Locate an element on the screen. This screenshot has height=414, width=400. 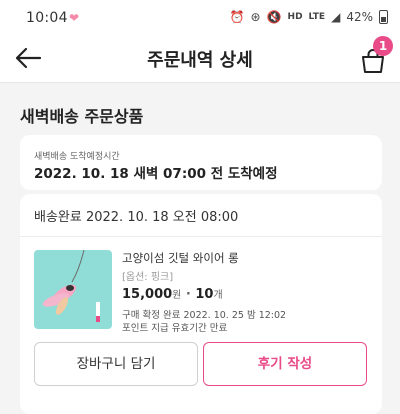
product-quantity: 10 is located at coordinates (204, 294).